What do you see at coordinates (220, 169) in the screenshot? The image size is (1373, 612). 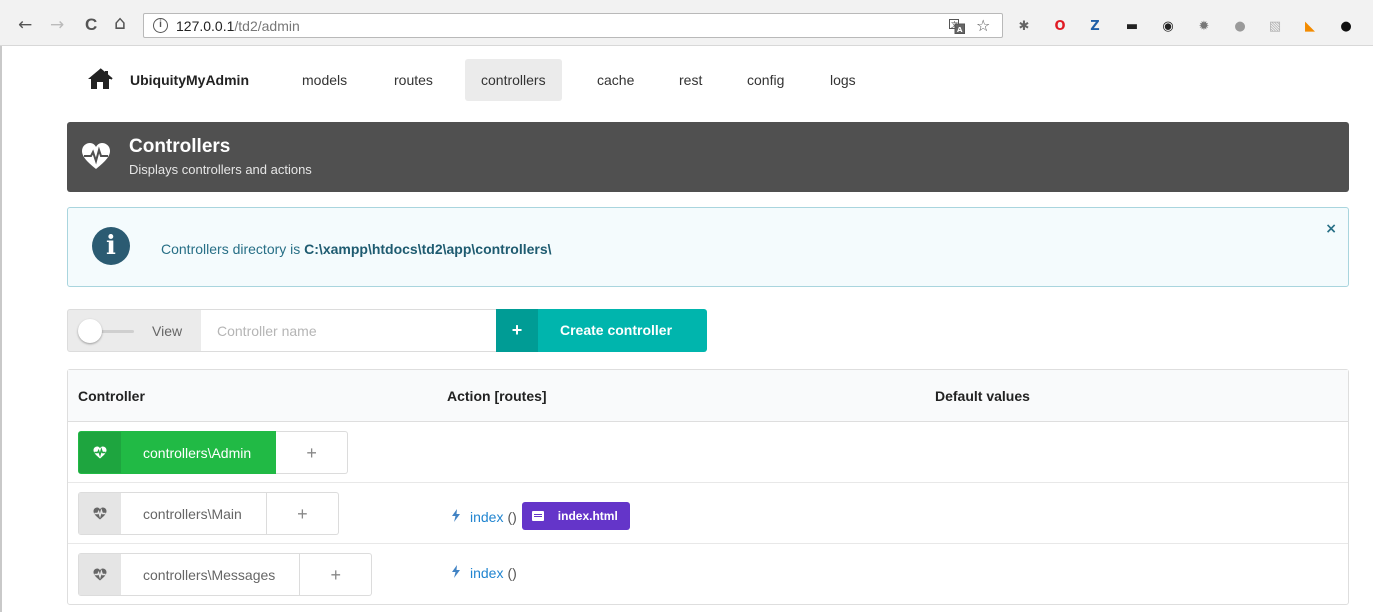 I see `page-subtitle: Displays controllers and actions` at bounding box center [220, 169].